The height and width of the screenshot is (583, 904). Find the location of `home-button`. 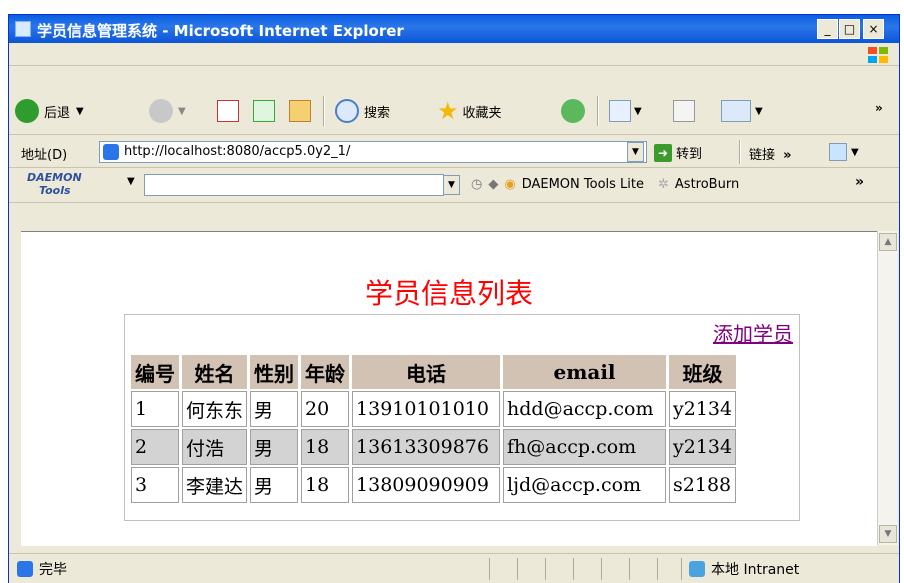

home-button is located at coordinates (300, 111).